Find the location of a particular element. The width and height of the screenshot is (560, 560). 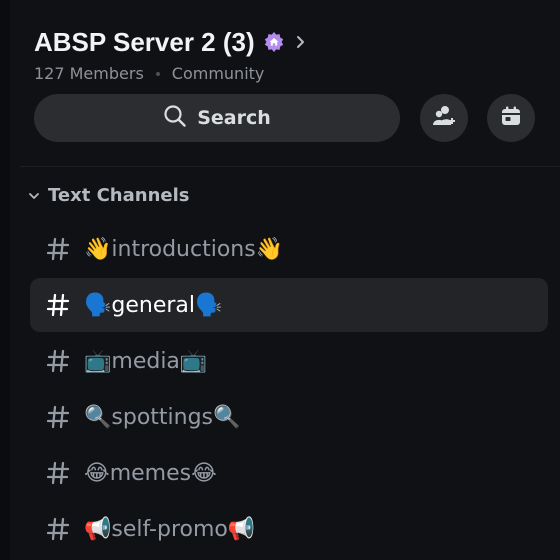

chevron-right-icon is located at coordinates (301, 42).